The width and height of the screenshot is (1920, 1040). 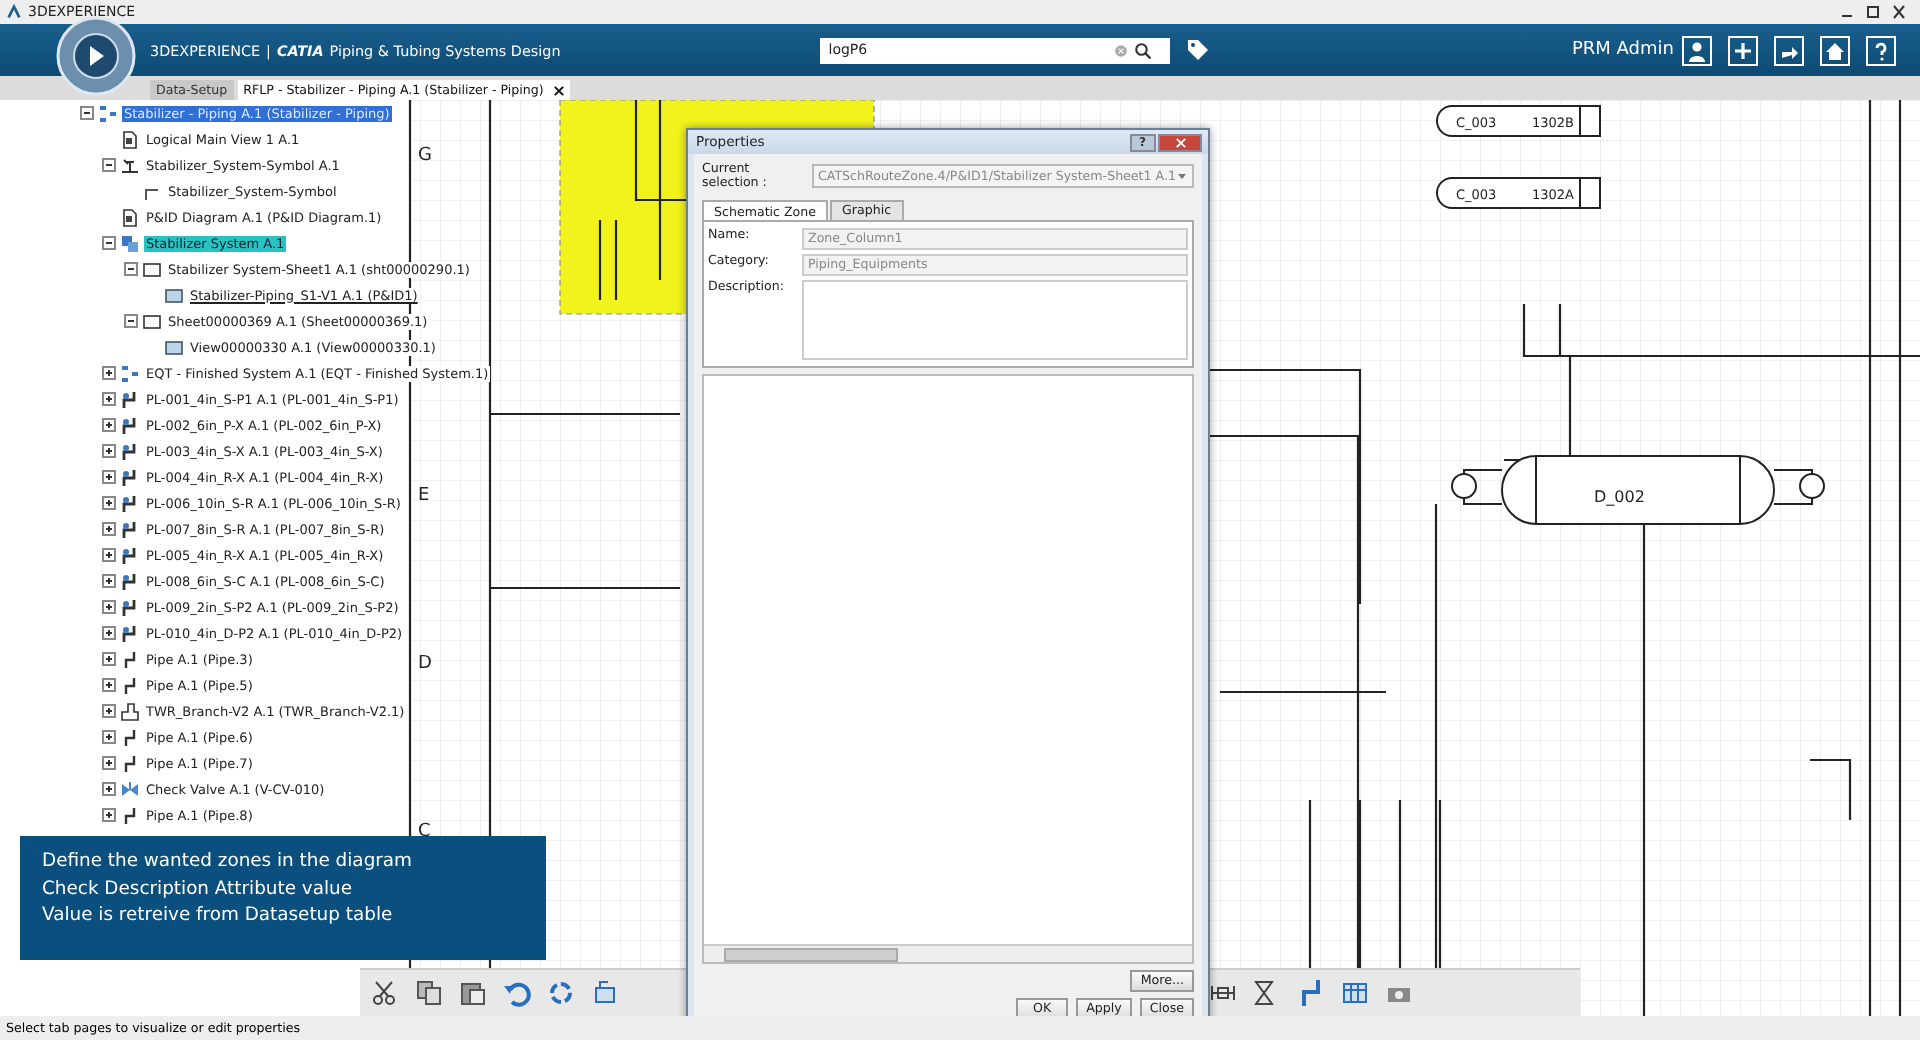 I want to click on system-icon, so click(x=130, y=243).